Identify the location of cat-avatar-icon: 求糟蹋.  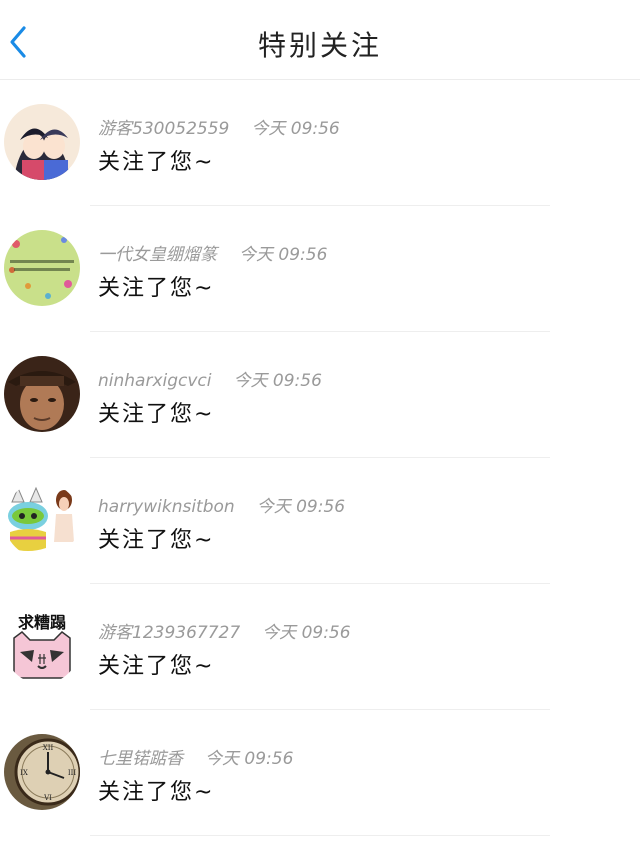
(42, 646).